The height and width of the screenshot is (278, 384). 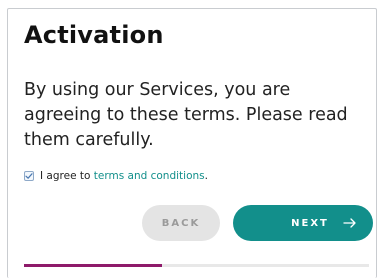 I want to click on next-button: NEXT, so click(x=303, y=223).